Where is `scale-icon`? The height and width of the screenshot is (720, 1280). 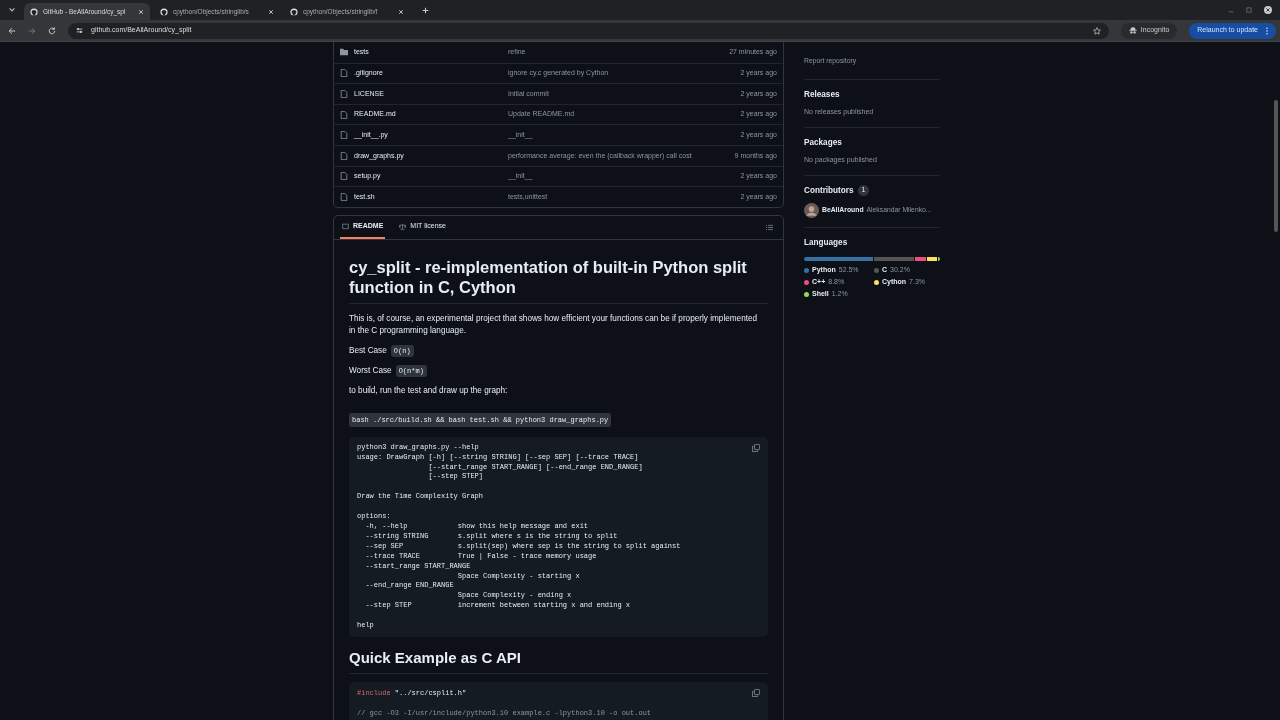
scale-icon is located at coordinates (403, 226).